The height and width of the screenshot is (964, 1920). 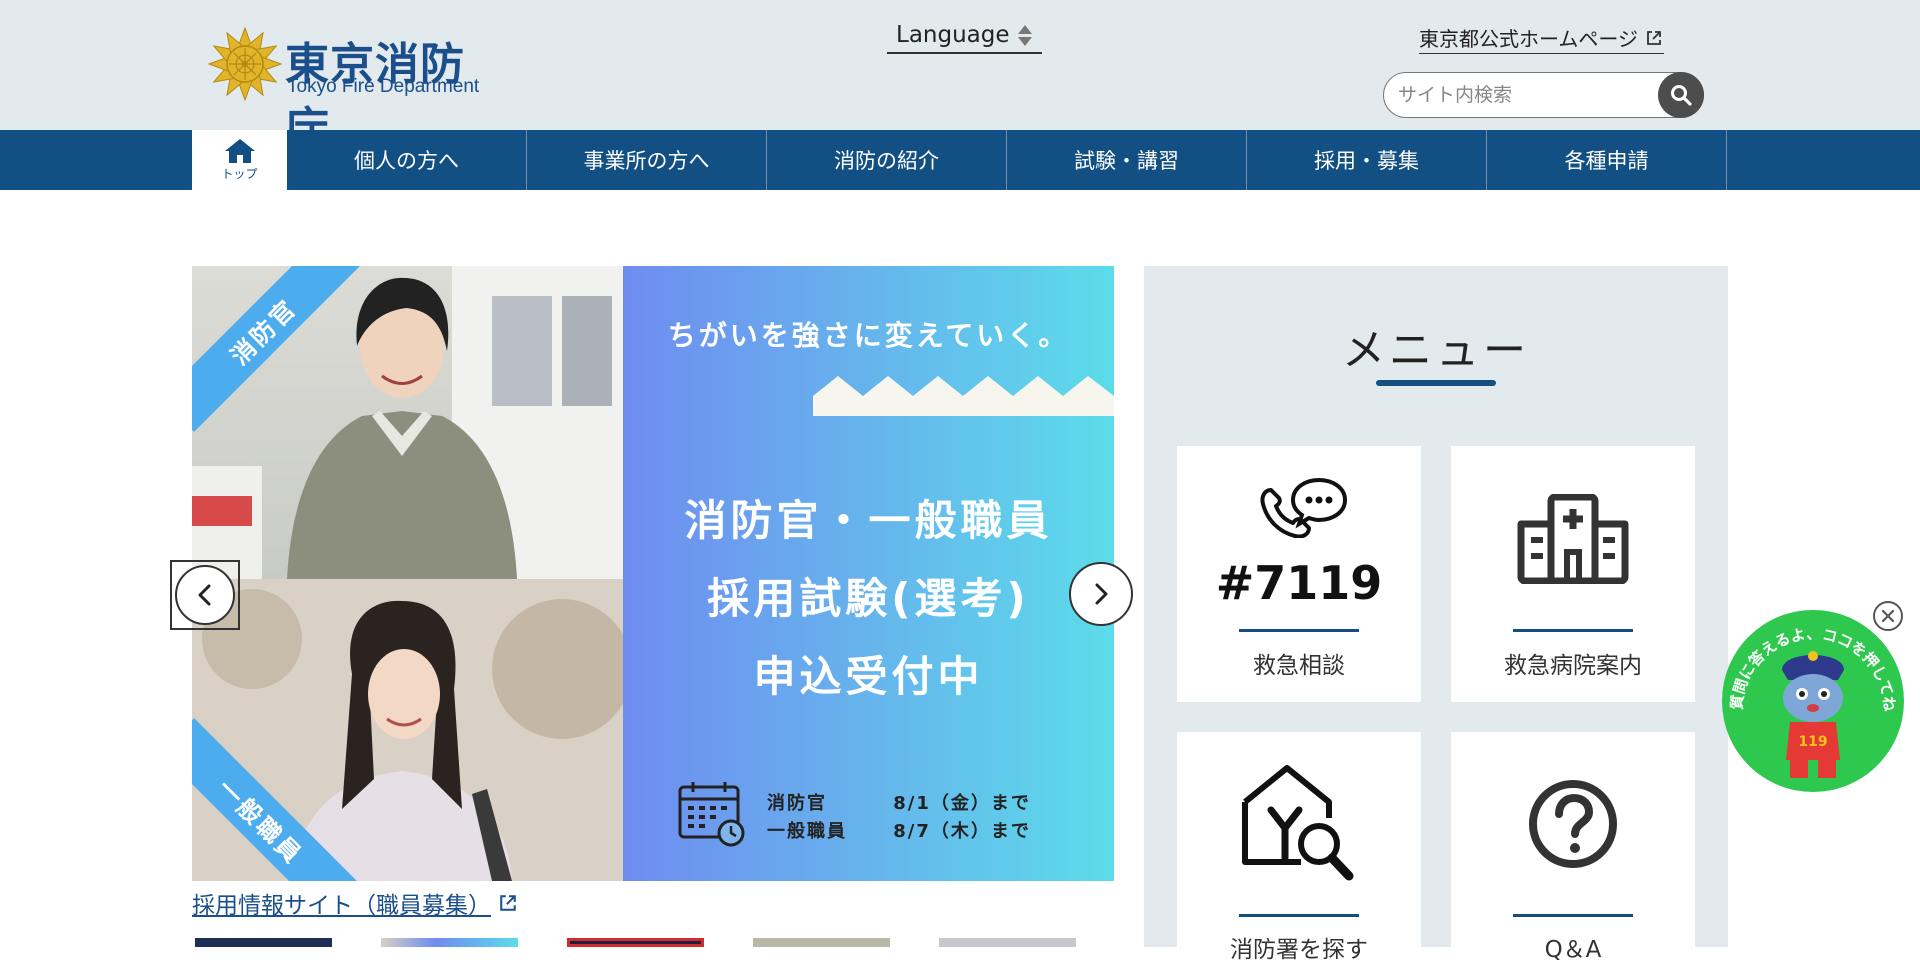 I want to click on chevron-left-icon, so click(x=204, y=595).